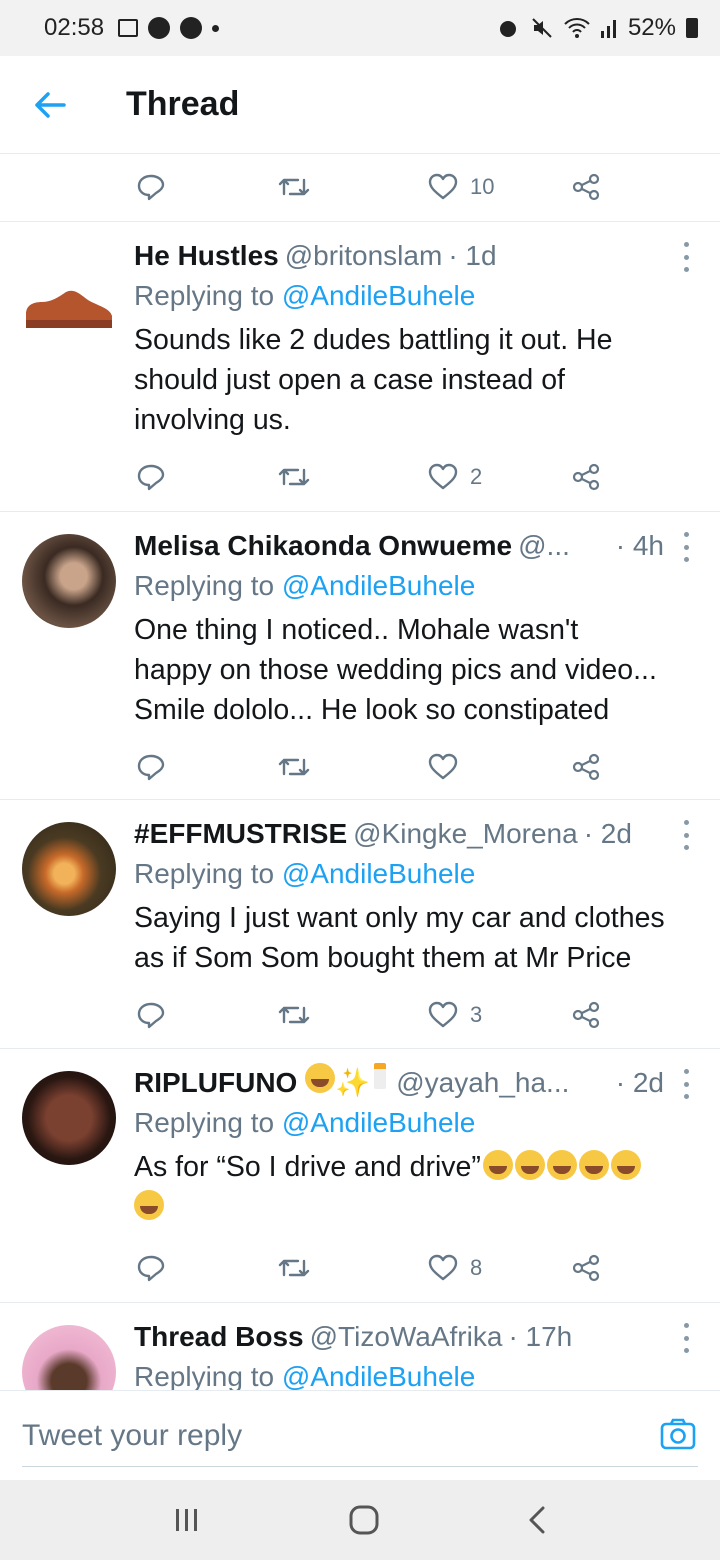 The image size is (720, 1560). I want to click on back-button, so click(50, 105).